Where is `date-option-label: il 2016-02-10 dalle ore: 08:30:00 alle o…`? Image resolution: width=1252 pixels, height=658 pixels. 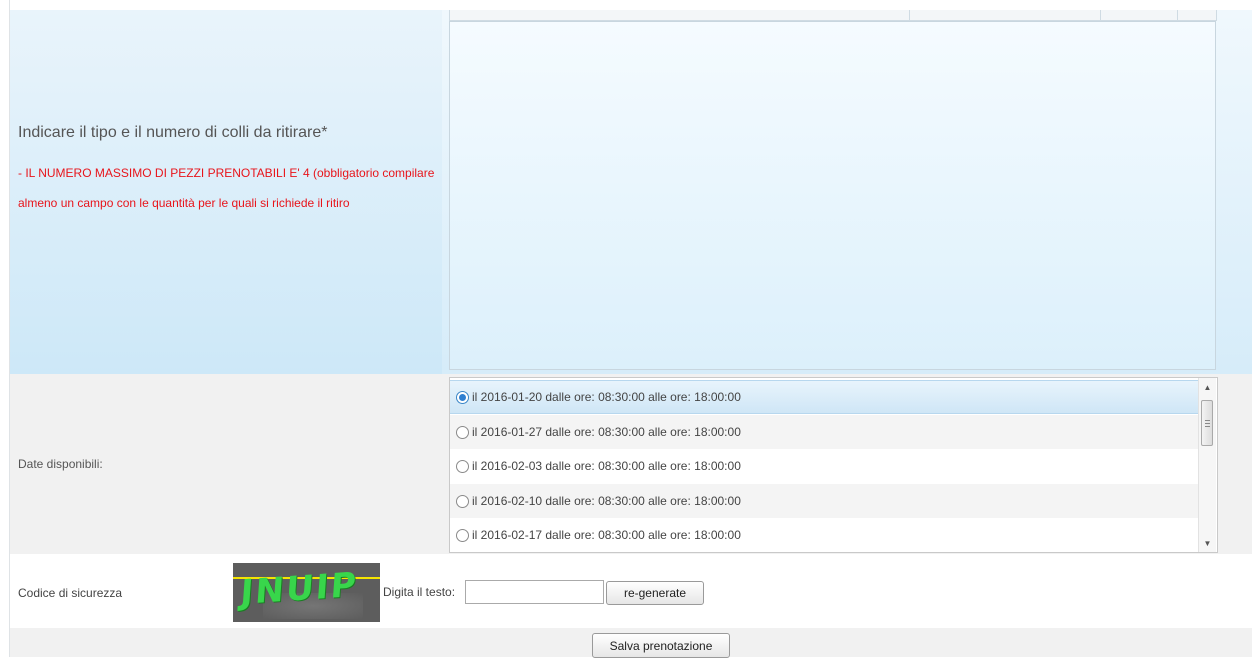 date-option-label: il 2016-02-10 dalle ore: 08:30:00 alle o… is located at coordinates (606, 501).